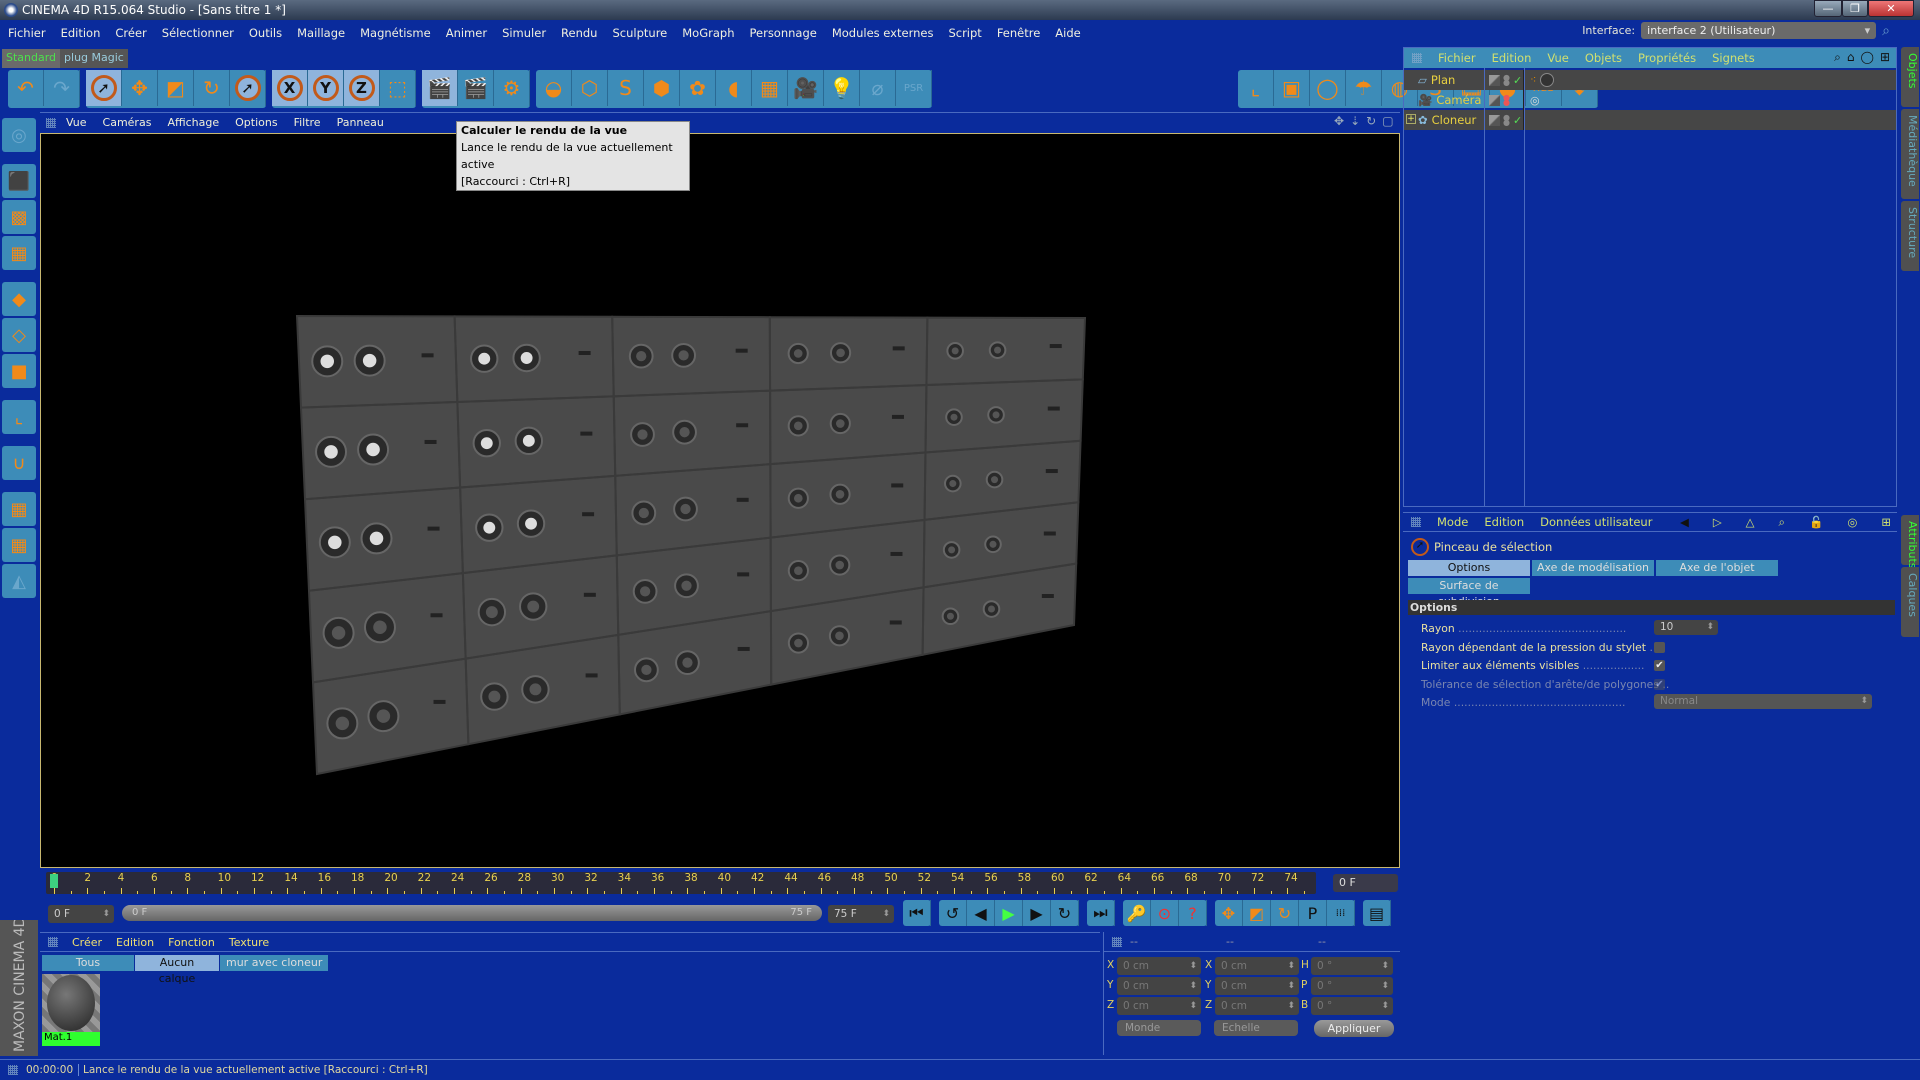 This screenshot has width=1920, height=1080. I want to click on key-parameter-button: P, so click(1313, 913).